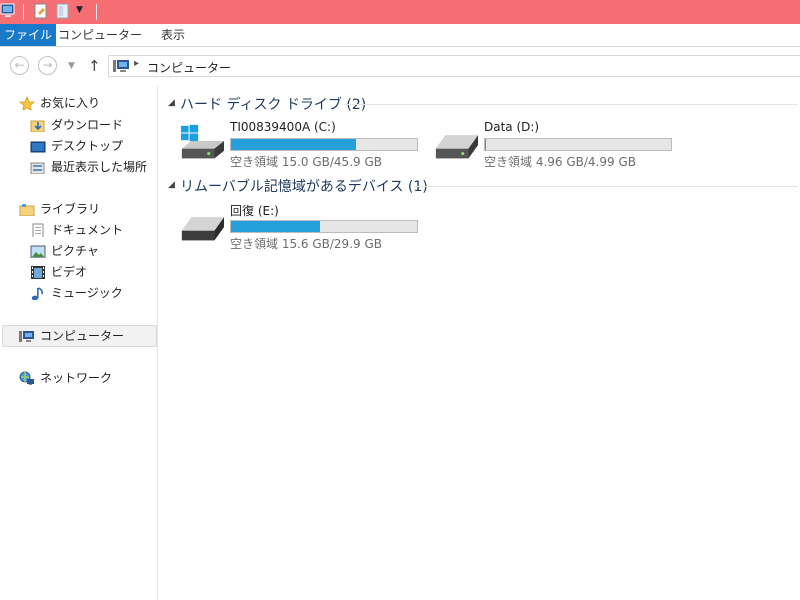 This screenshot has width=800, height=600. What do you see at coordinates (38, 272) in the screenshot?
I see `videos-icon` at bounding box center [38, 272].